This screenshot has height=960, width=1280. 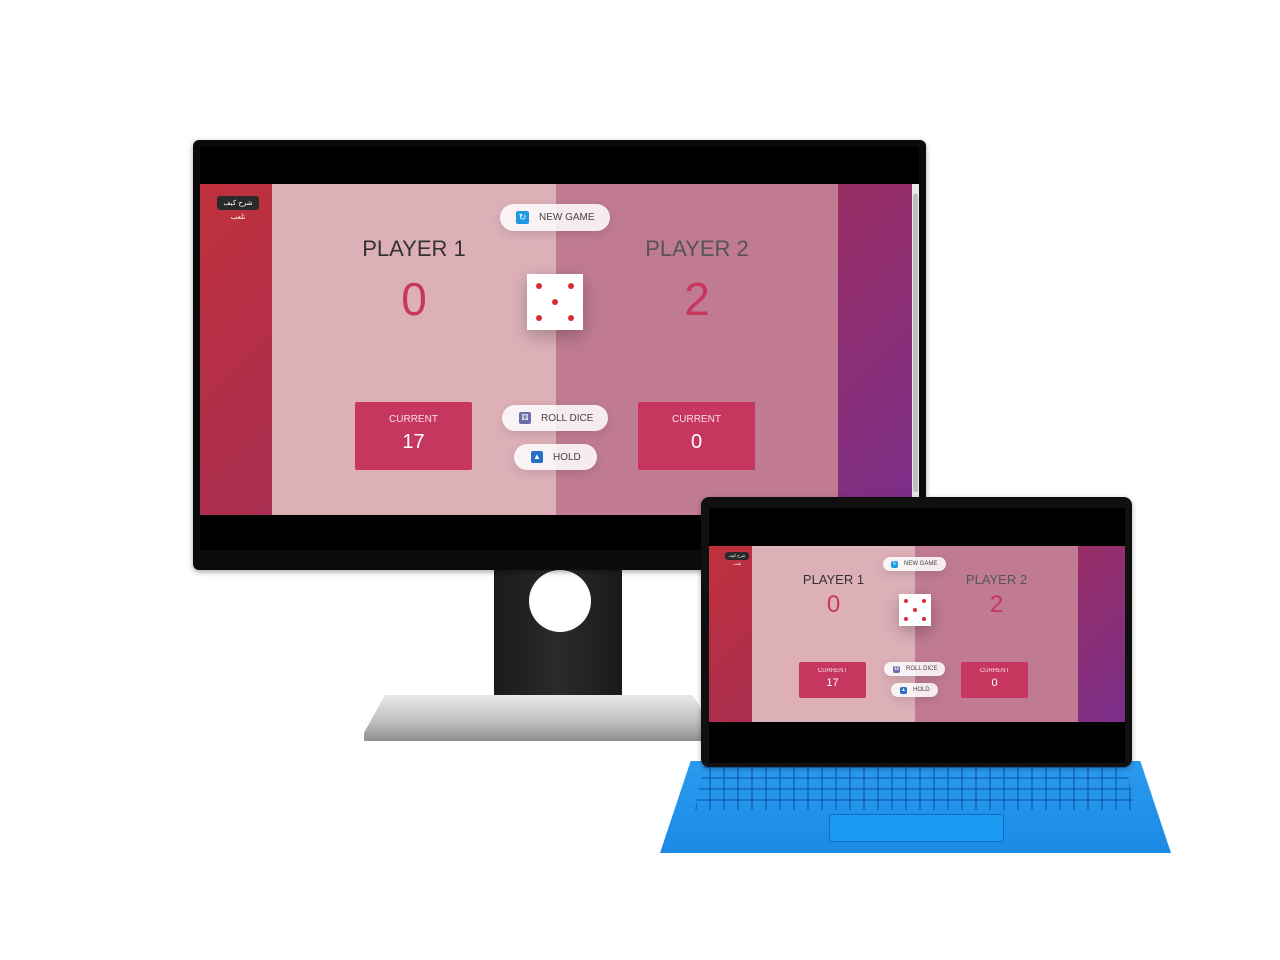 I want to click on monitor-stand-hole, so click(x=560, y=601).